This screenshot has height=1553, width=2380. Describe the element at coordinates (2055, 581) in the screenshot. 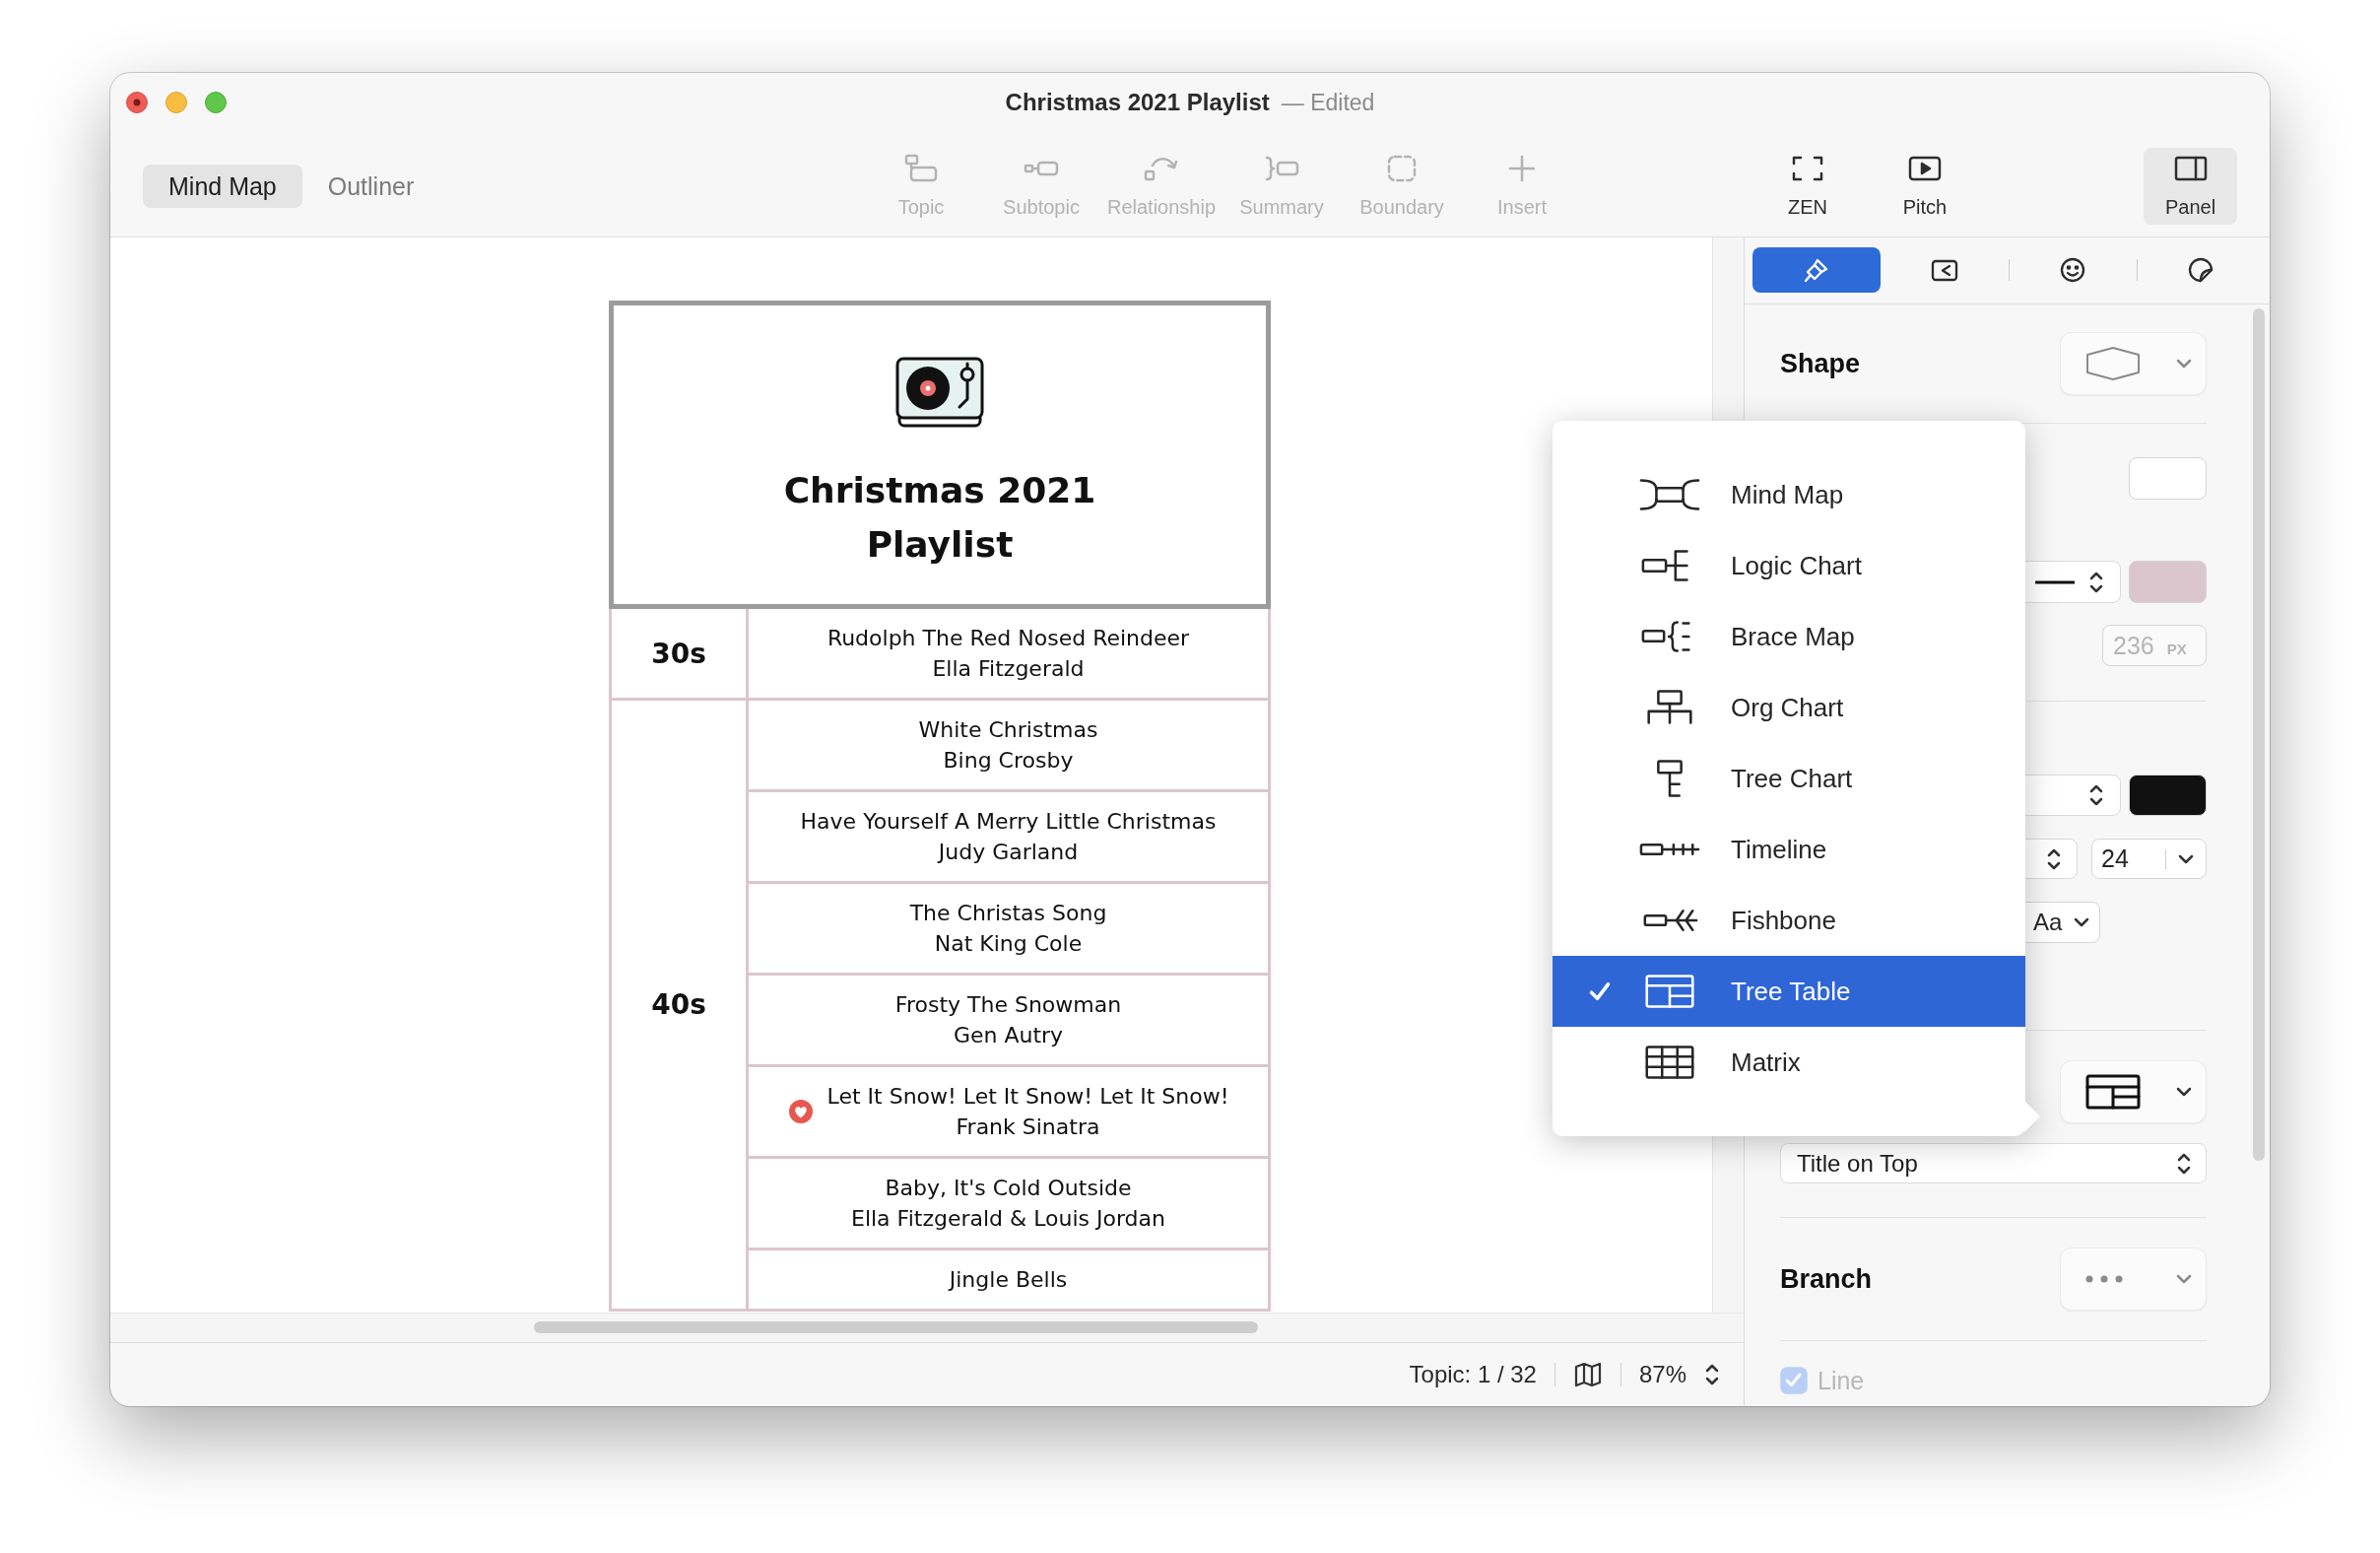

I see `line-style-icon` at that location.